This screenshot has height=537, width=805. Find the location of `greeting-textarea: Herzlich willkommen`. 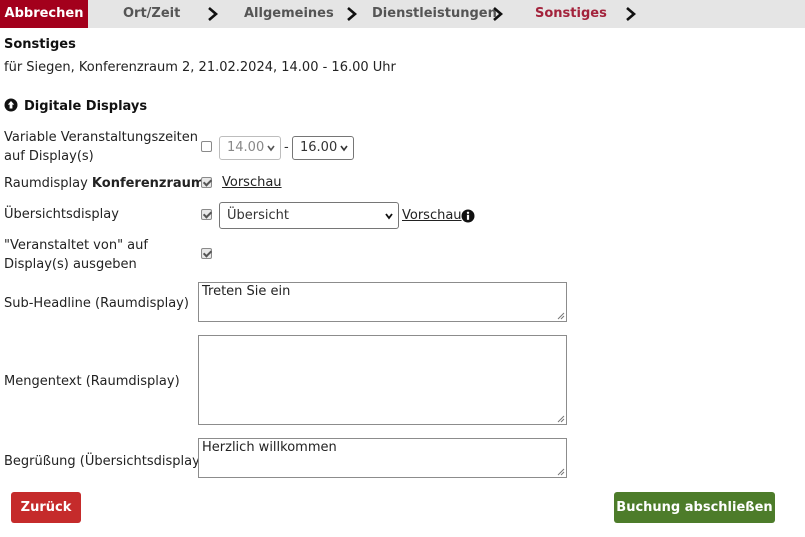

greeting-textarea: Herzlich willkommen is located at coordinates (382, 458).